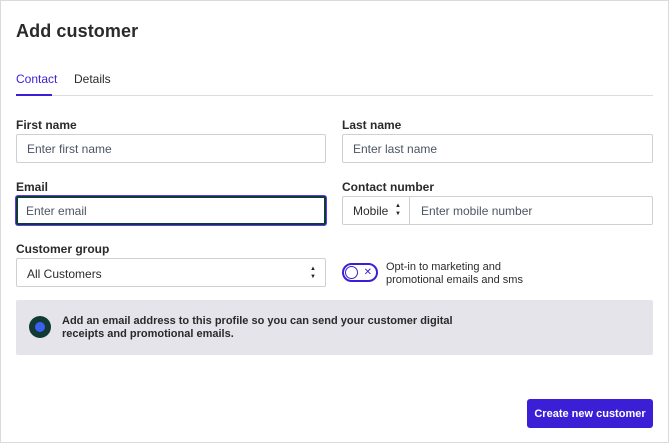  I want to click on phone-type-select: Mobile ▲ ▼, so click(376, 210).